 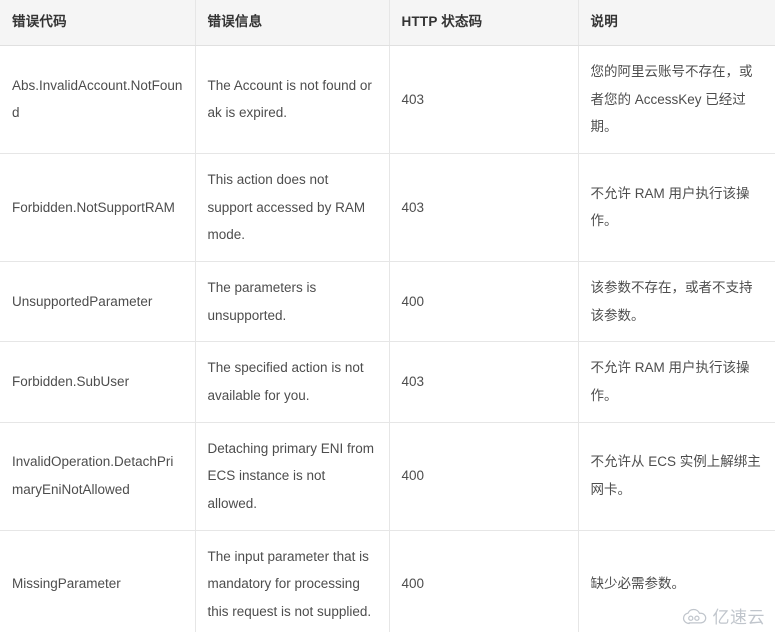 What do you see at coordinates (676, 23) in the screenshot?
I see `column-header-description: 说明` at bounding box center [676, 23].